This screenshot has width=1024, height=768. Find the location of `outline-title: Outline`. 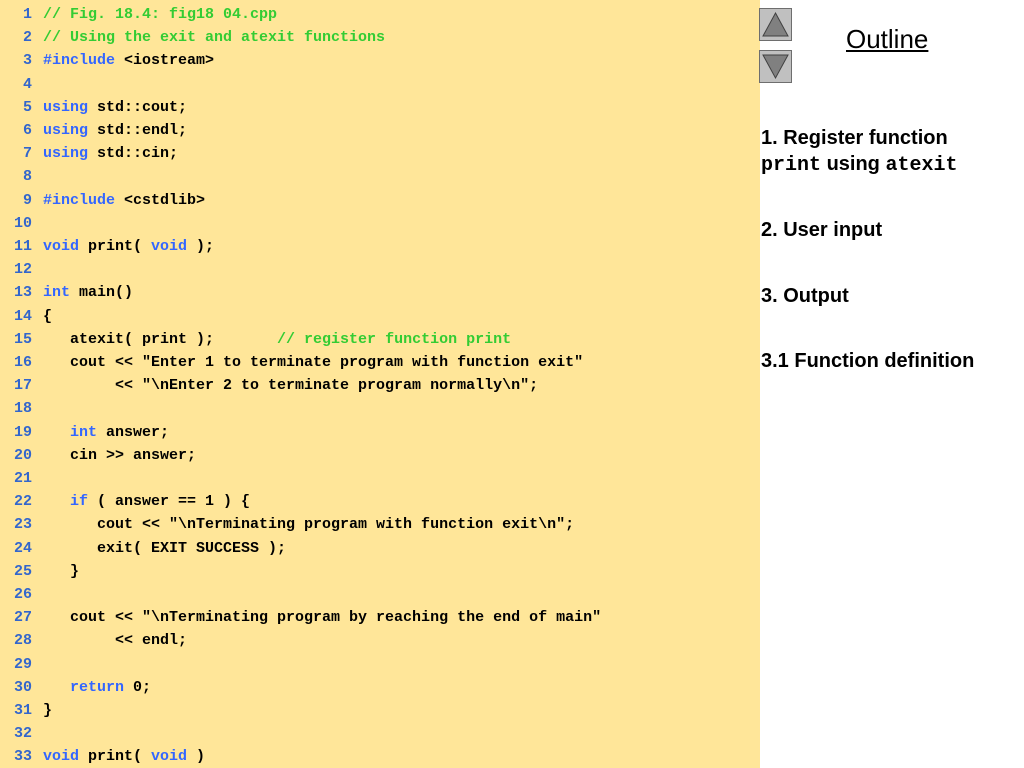

outline-title: Outline is located at coordinates (887, 39).